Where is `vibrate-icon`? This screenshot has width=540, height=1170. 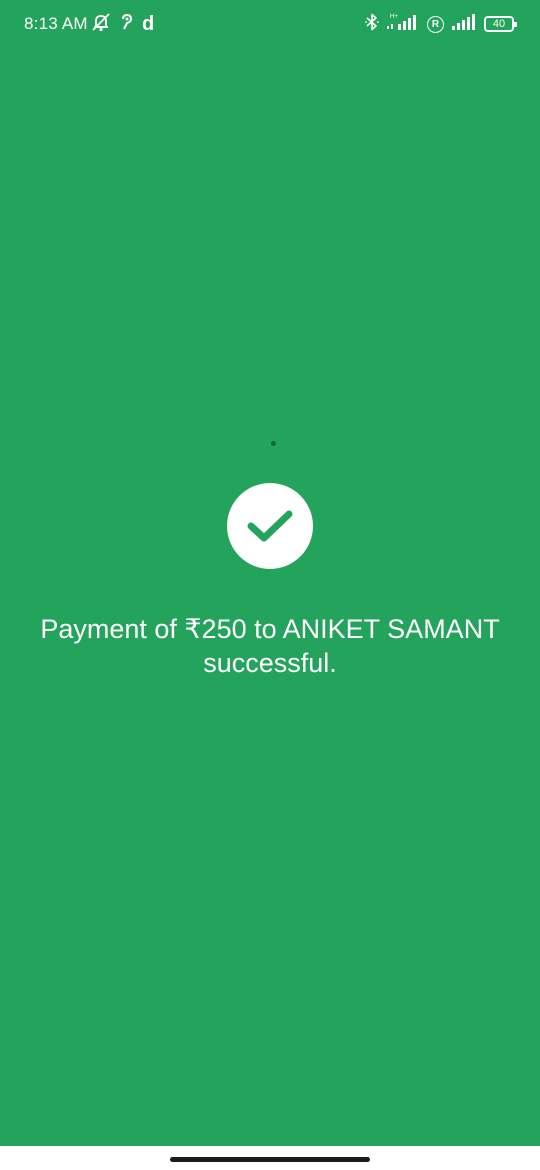
vibrate-icon is located at coordinates (127, 24).